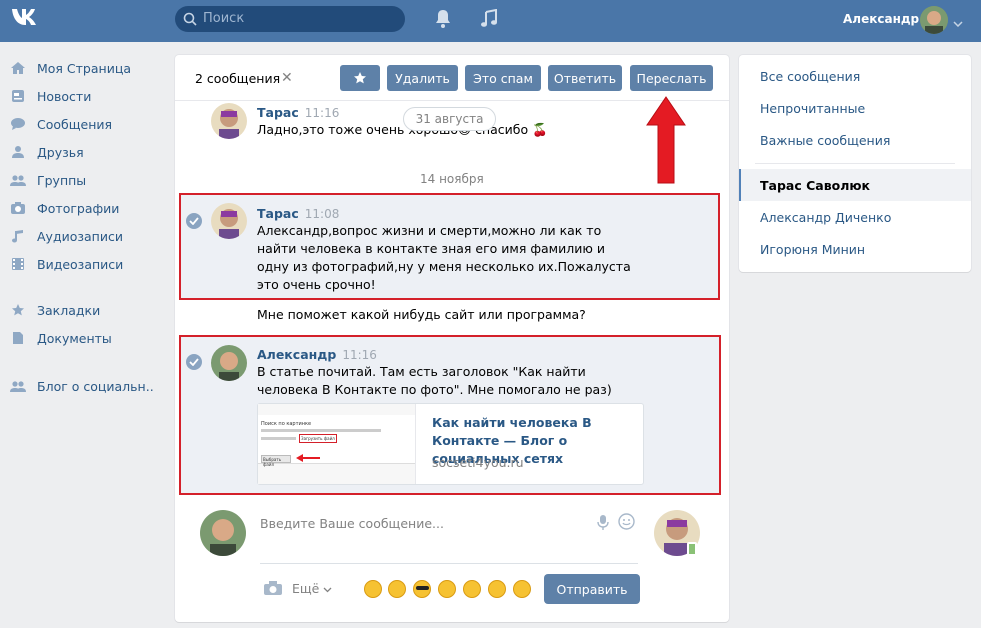 This screenshot has width=981, height=628. What do you see at coordinates (812, 249) in the screenshot?
I see `dialog-igoryunya: Игорюня Минин` at bounding box center [812, 249].